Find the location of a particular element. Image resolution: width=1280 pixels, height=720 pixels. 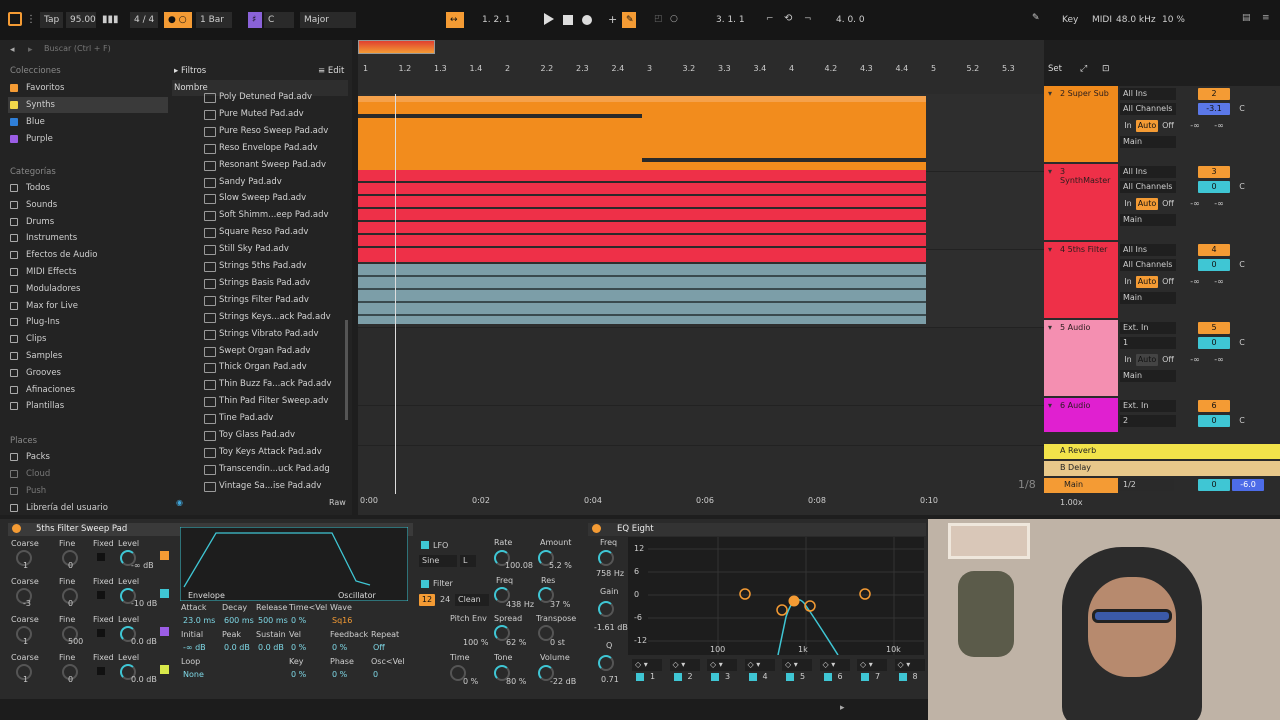

attack-value: 23.0 ms is located at coordinates (199, 620).